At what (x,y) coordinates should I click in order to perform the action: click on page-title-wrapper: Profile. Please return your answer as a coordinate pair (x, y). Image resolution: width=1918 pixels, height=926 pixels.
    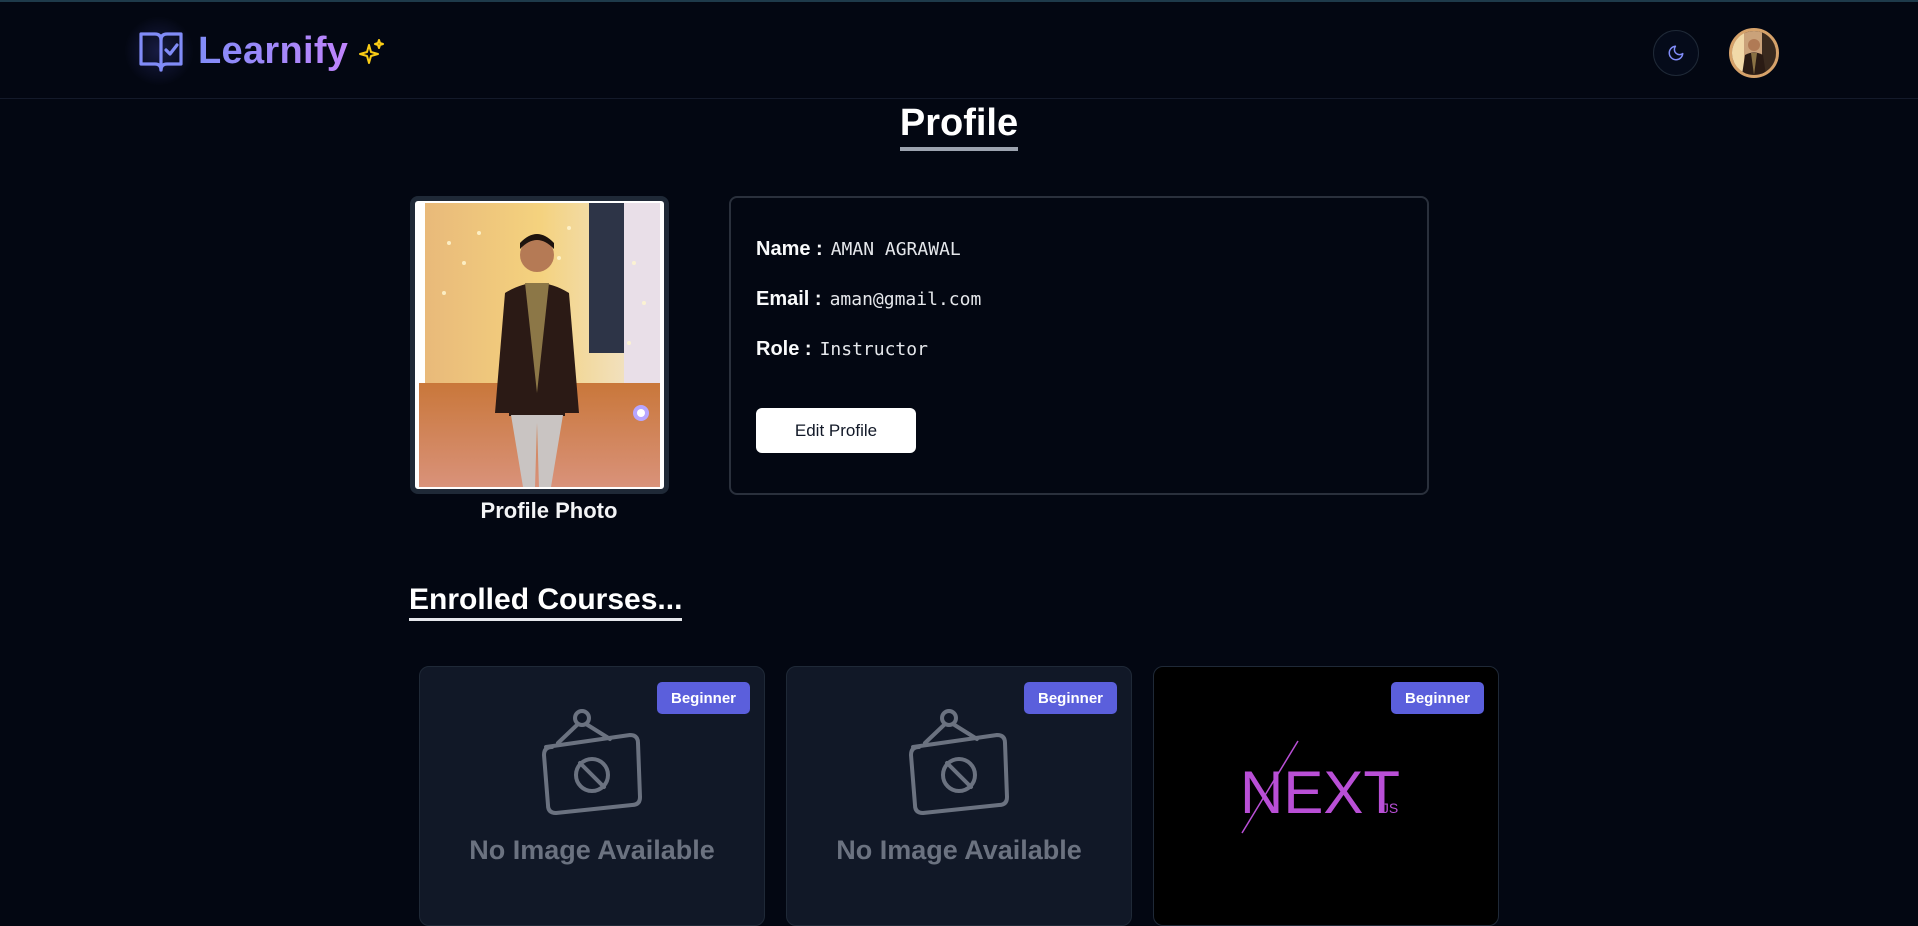
    Looking at the image, I should click on (959, 126).